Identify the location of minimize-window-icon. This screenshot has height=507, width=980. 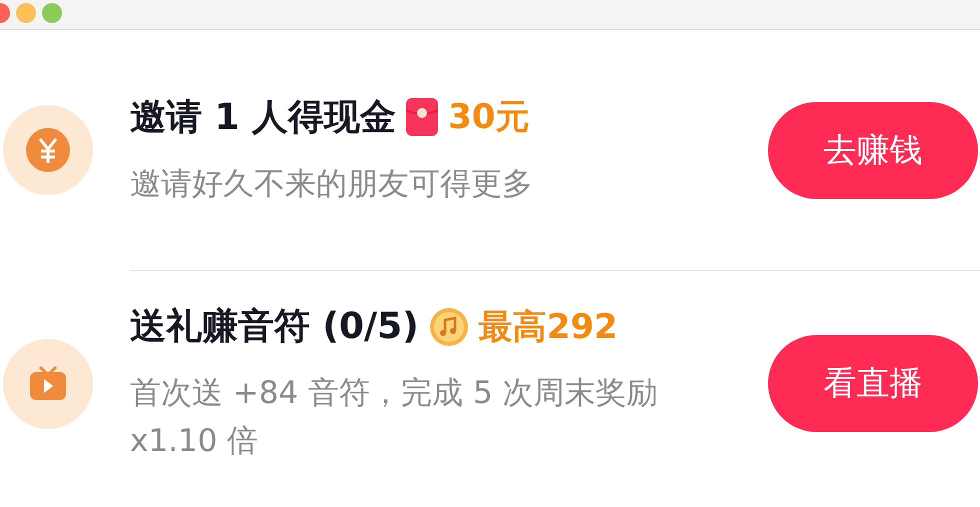
(26, 12).